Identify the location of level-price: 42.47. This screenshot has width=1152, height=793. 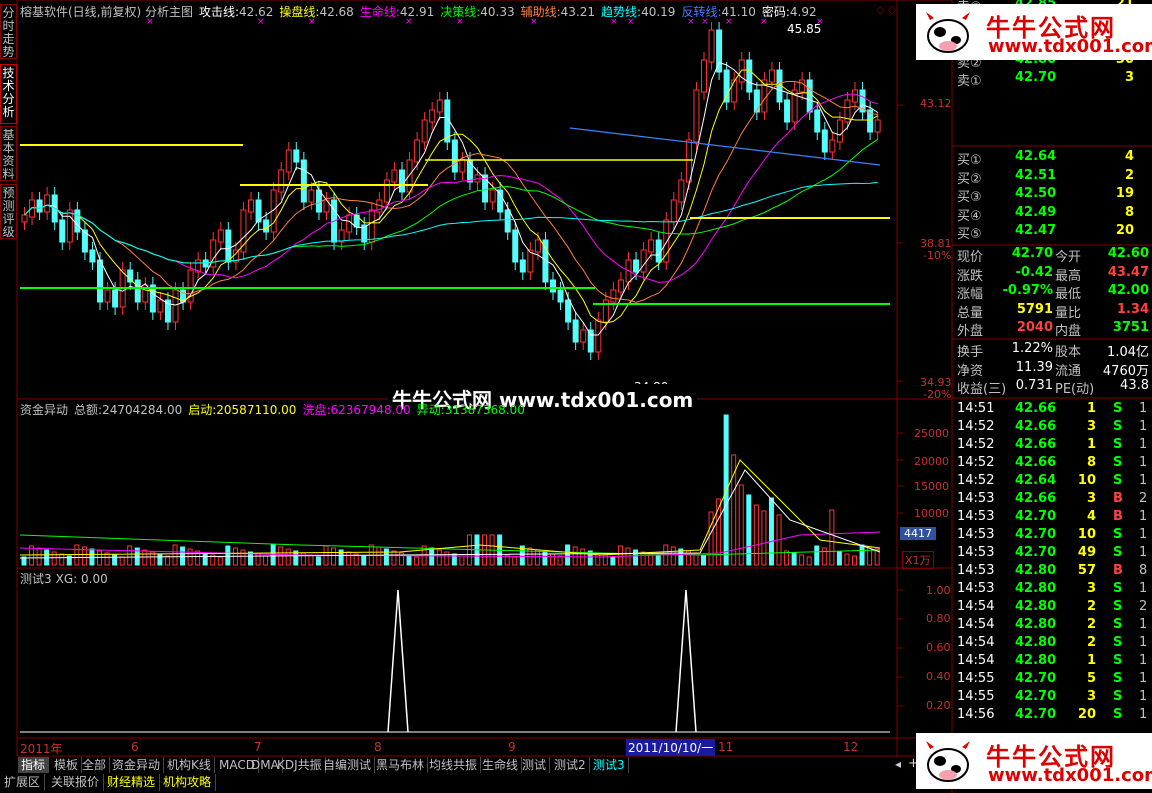
(1036, 230).